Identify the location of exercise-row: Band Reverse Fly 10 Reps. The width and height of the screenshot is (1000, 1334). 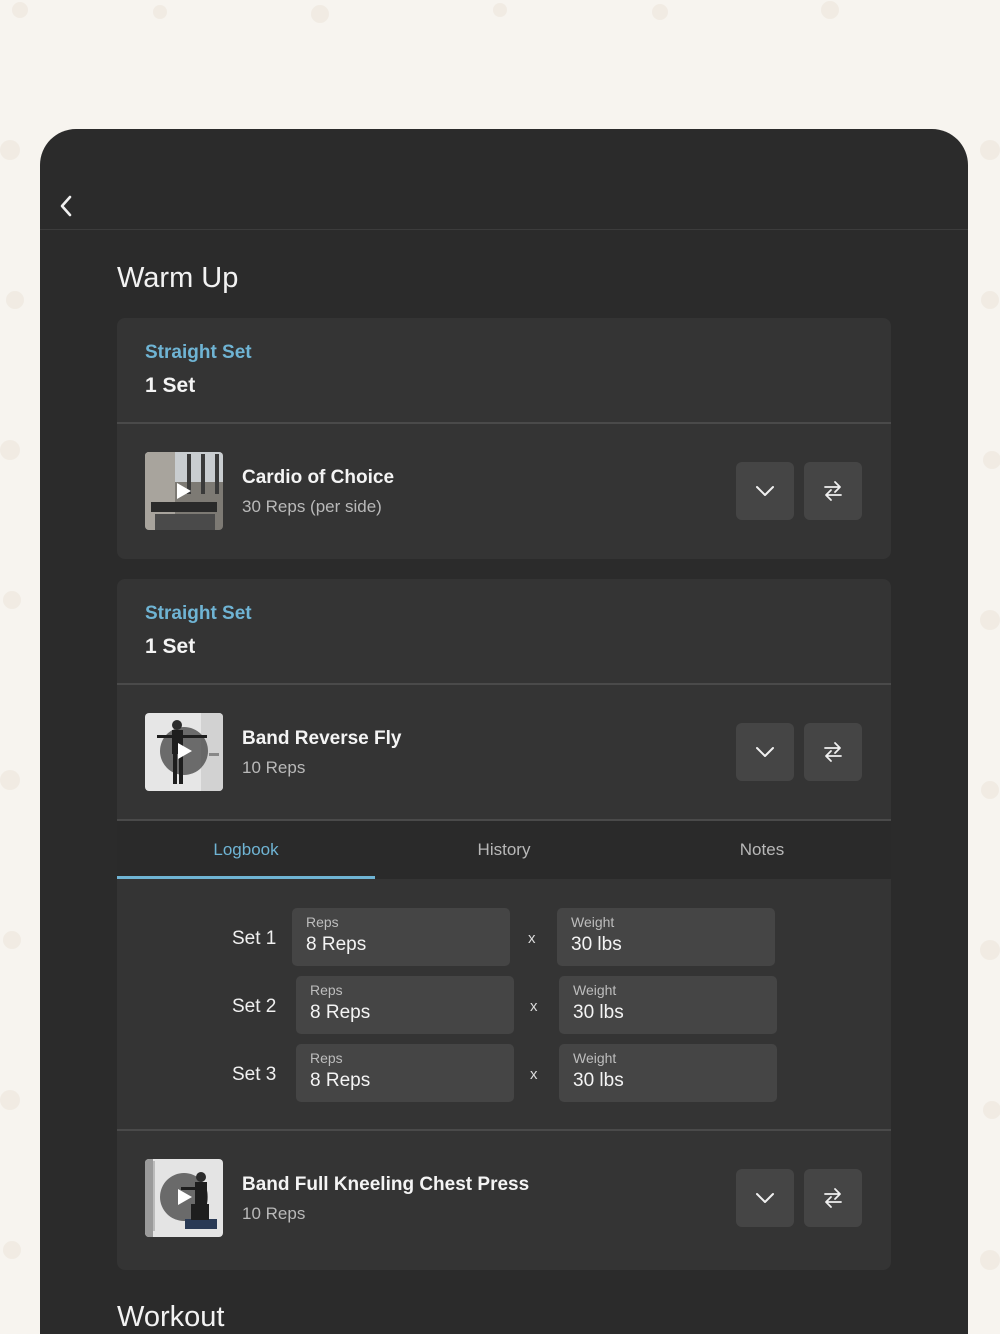
(504, 752).